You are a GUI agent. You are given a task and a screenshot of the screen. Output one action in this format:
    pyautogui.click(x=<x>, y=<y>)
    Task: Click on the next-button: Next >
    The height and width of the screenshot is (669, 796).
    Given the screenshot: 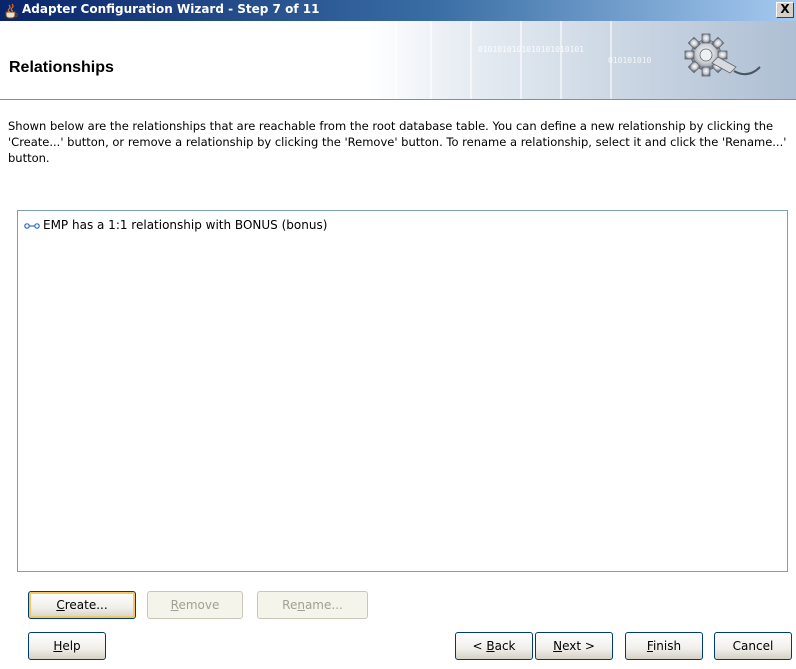 What is the action you would take?
    pyautogui.click(x=574, y=646)
    